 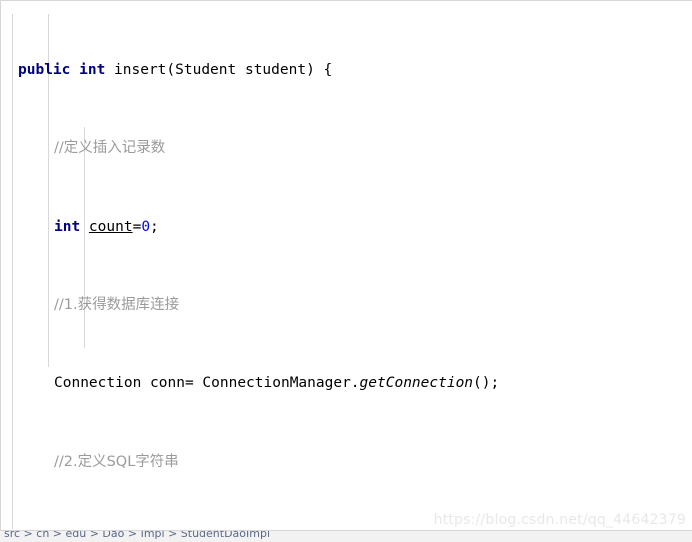 What do you see at coordinates (346, 149) in the screenshot?
I see `code-line-2: //定义插入记录数` at bounding box center [346, 149].